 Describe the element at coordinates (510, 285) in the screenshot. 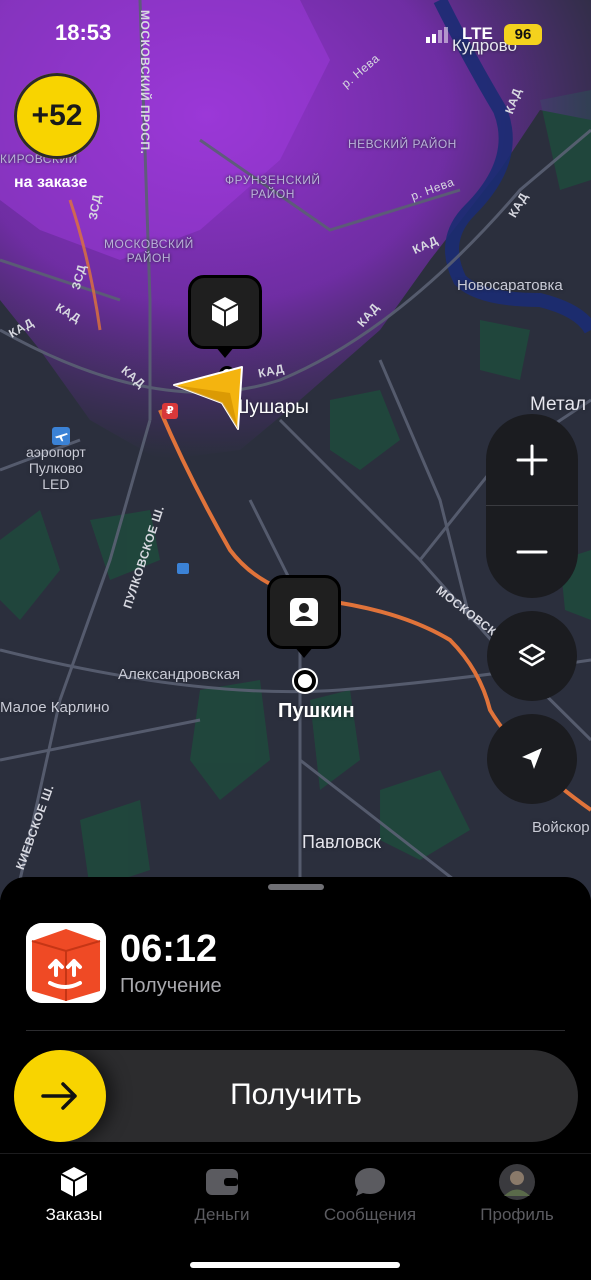

I see `place-novosaratovka: Новосаратовка` at that location.